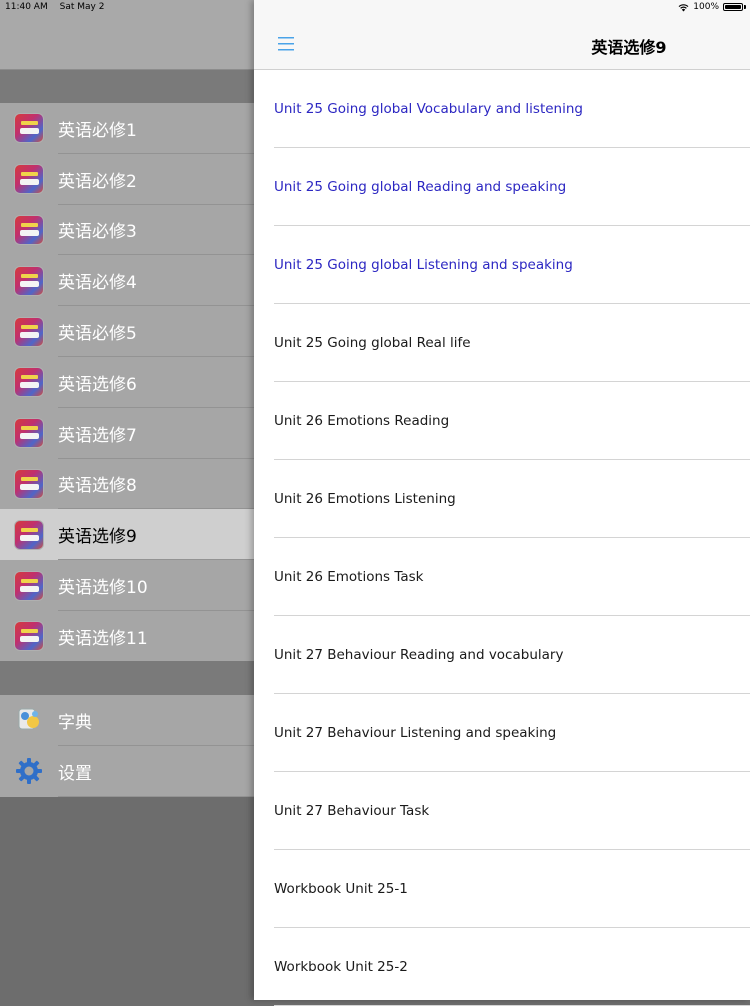  I want to click on sidebar-item-book: 英语必修2, so click(127, 179).